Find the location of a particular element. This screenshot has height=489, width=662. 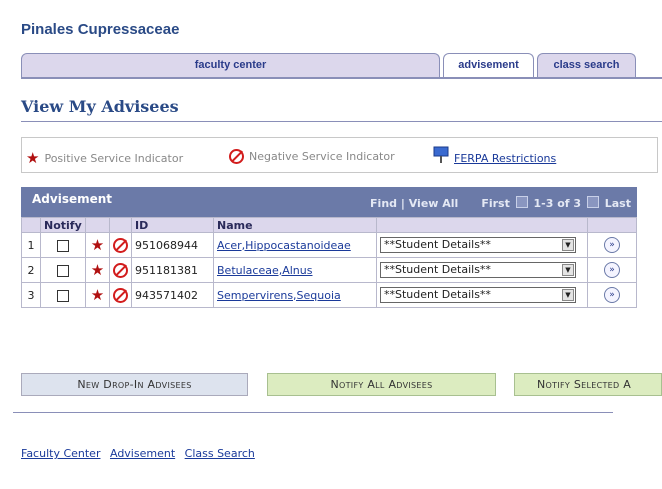

footer-link-class-search: Class Search is located at coordinates (220, 453).